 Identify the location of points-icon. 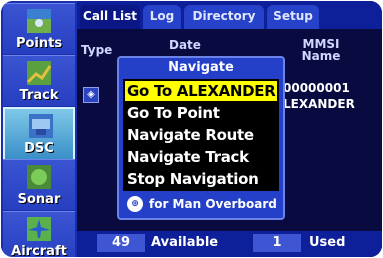
(39, 21).